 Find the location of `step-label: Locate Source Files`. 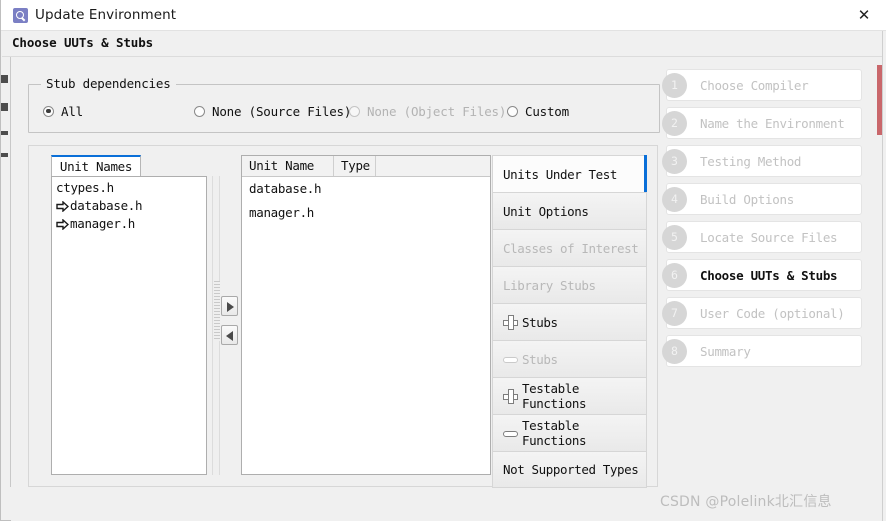

step-label: Locate Source Files is located at coordinates (769, 237).